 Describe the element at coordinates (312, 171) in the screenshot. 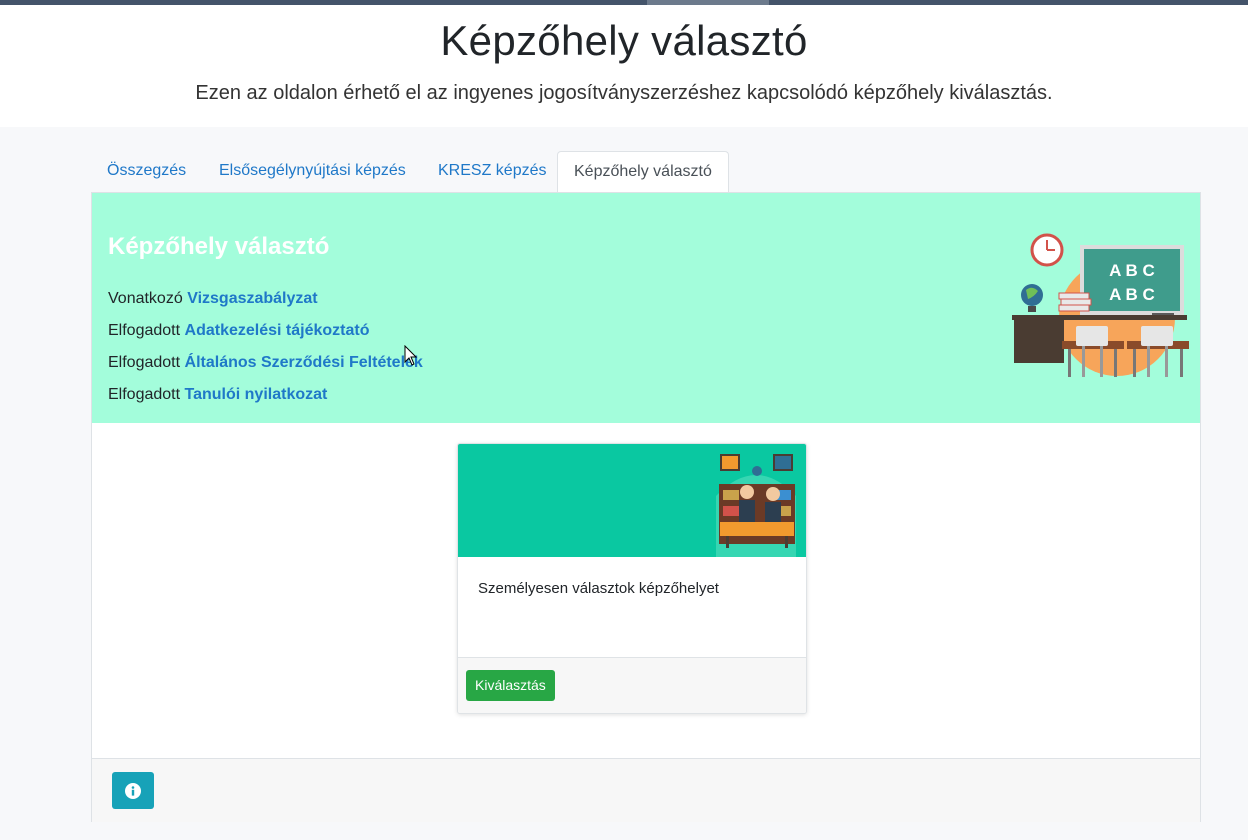

I see `tab-elsosegely: Elsősegélynyújtási képzés` at that location.